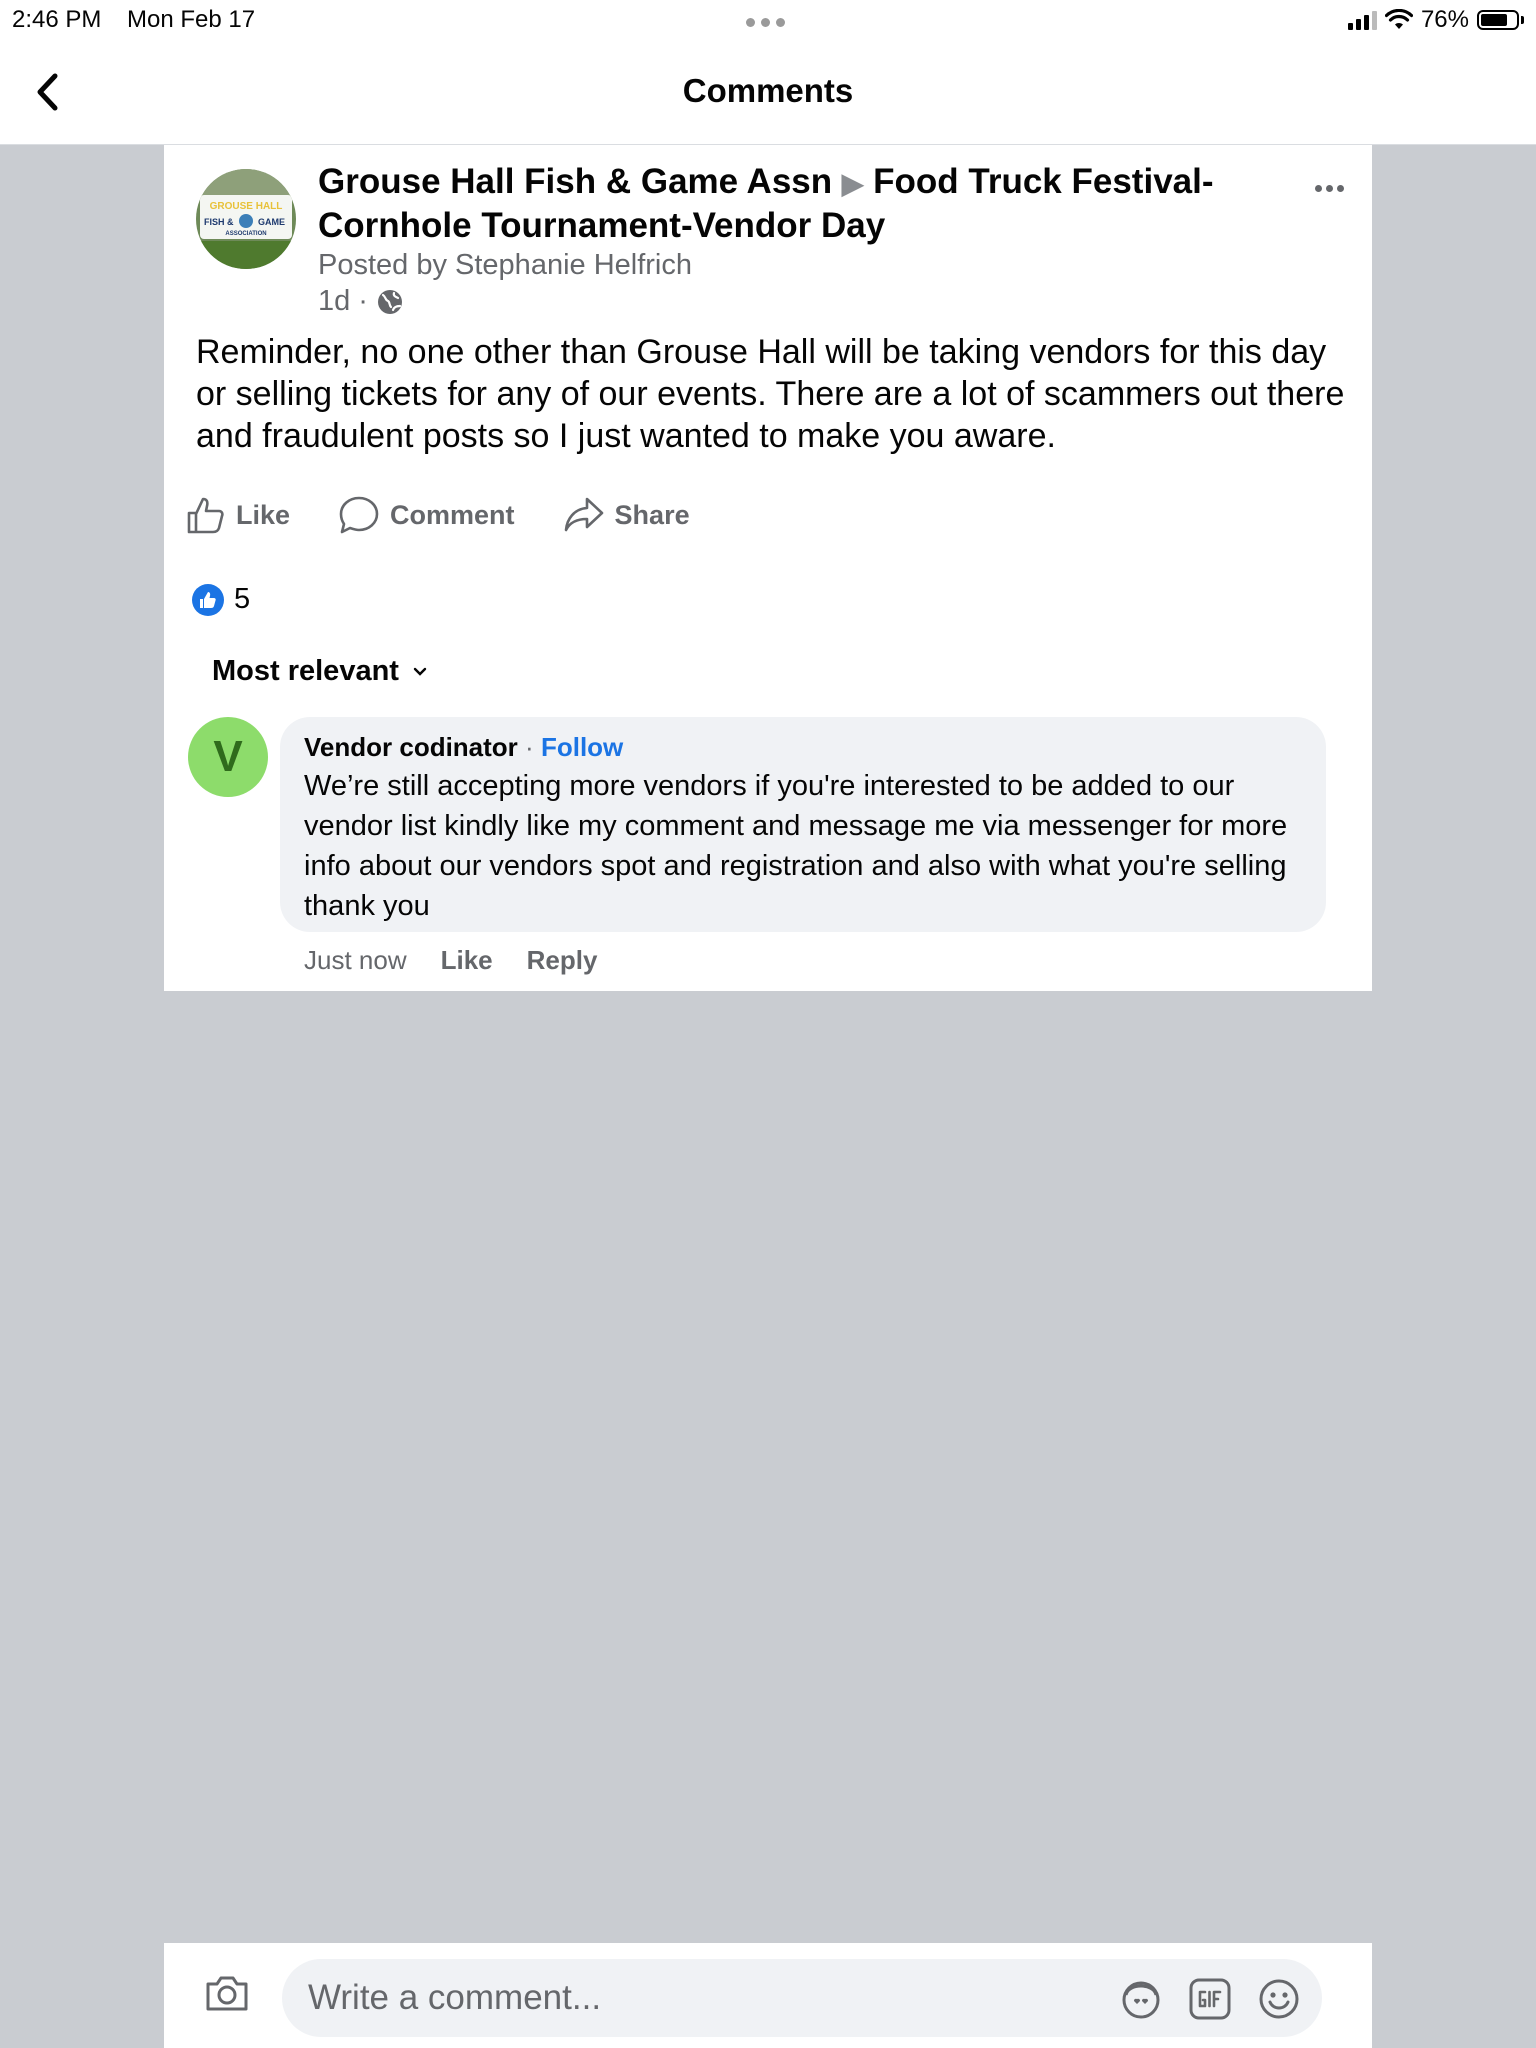 This screenshot has height=2048, width=1536. I want to click on share-button: Share, so click(626, 515).